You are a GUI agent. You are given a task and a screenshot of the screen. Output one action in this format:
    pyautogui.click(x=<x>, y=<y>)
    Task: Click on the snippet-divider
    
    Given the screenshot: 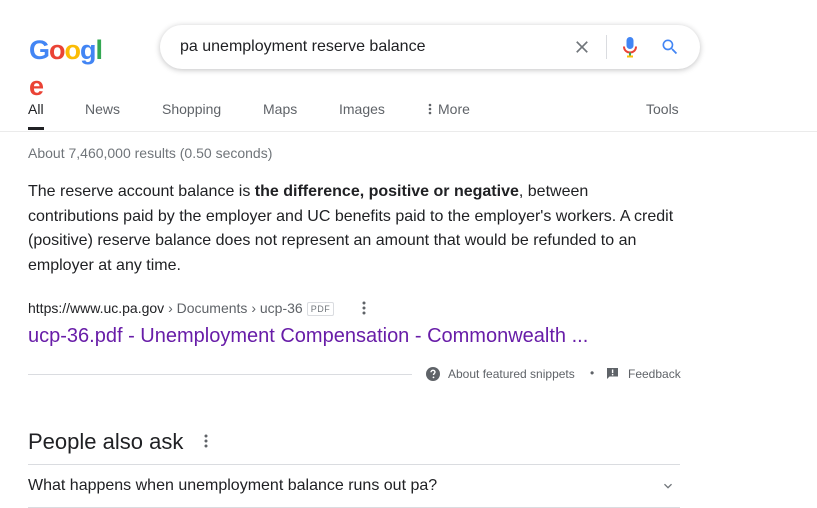 What is the action you would take?
    pyautogui.click(x=220, y=374)
    